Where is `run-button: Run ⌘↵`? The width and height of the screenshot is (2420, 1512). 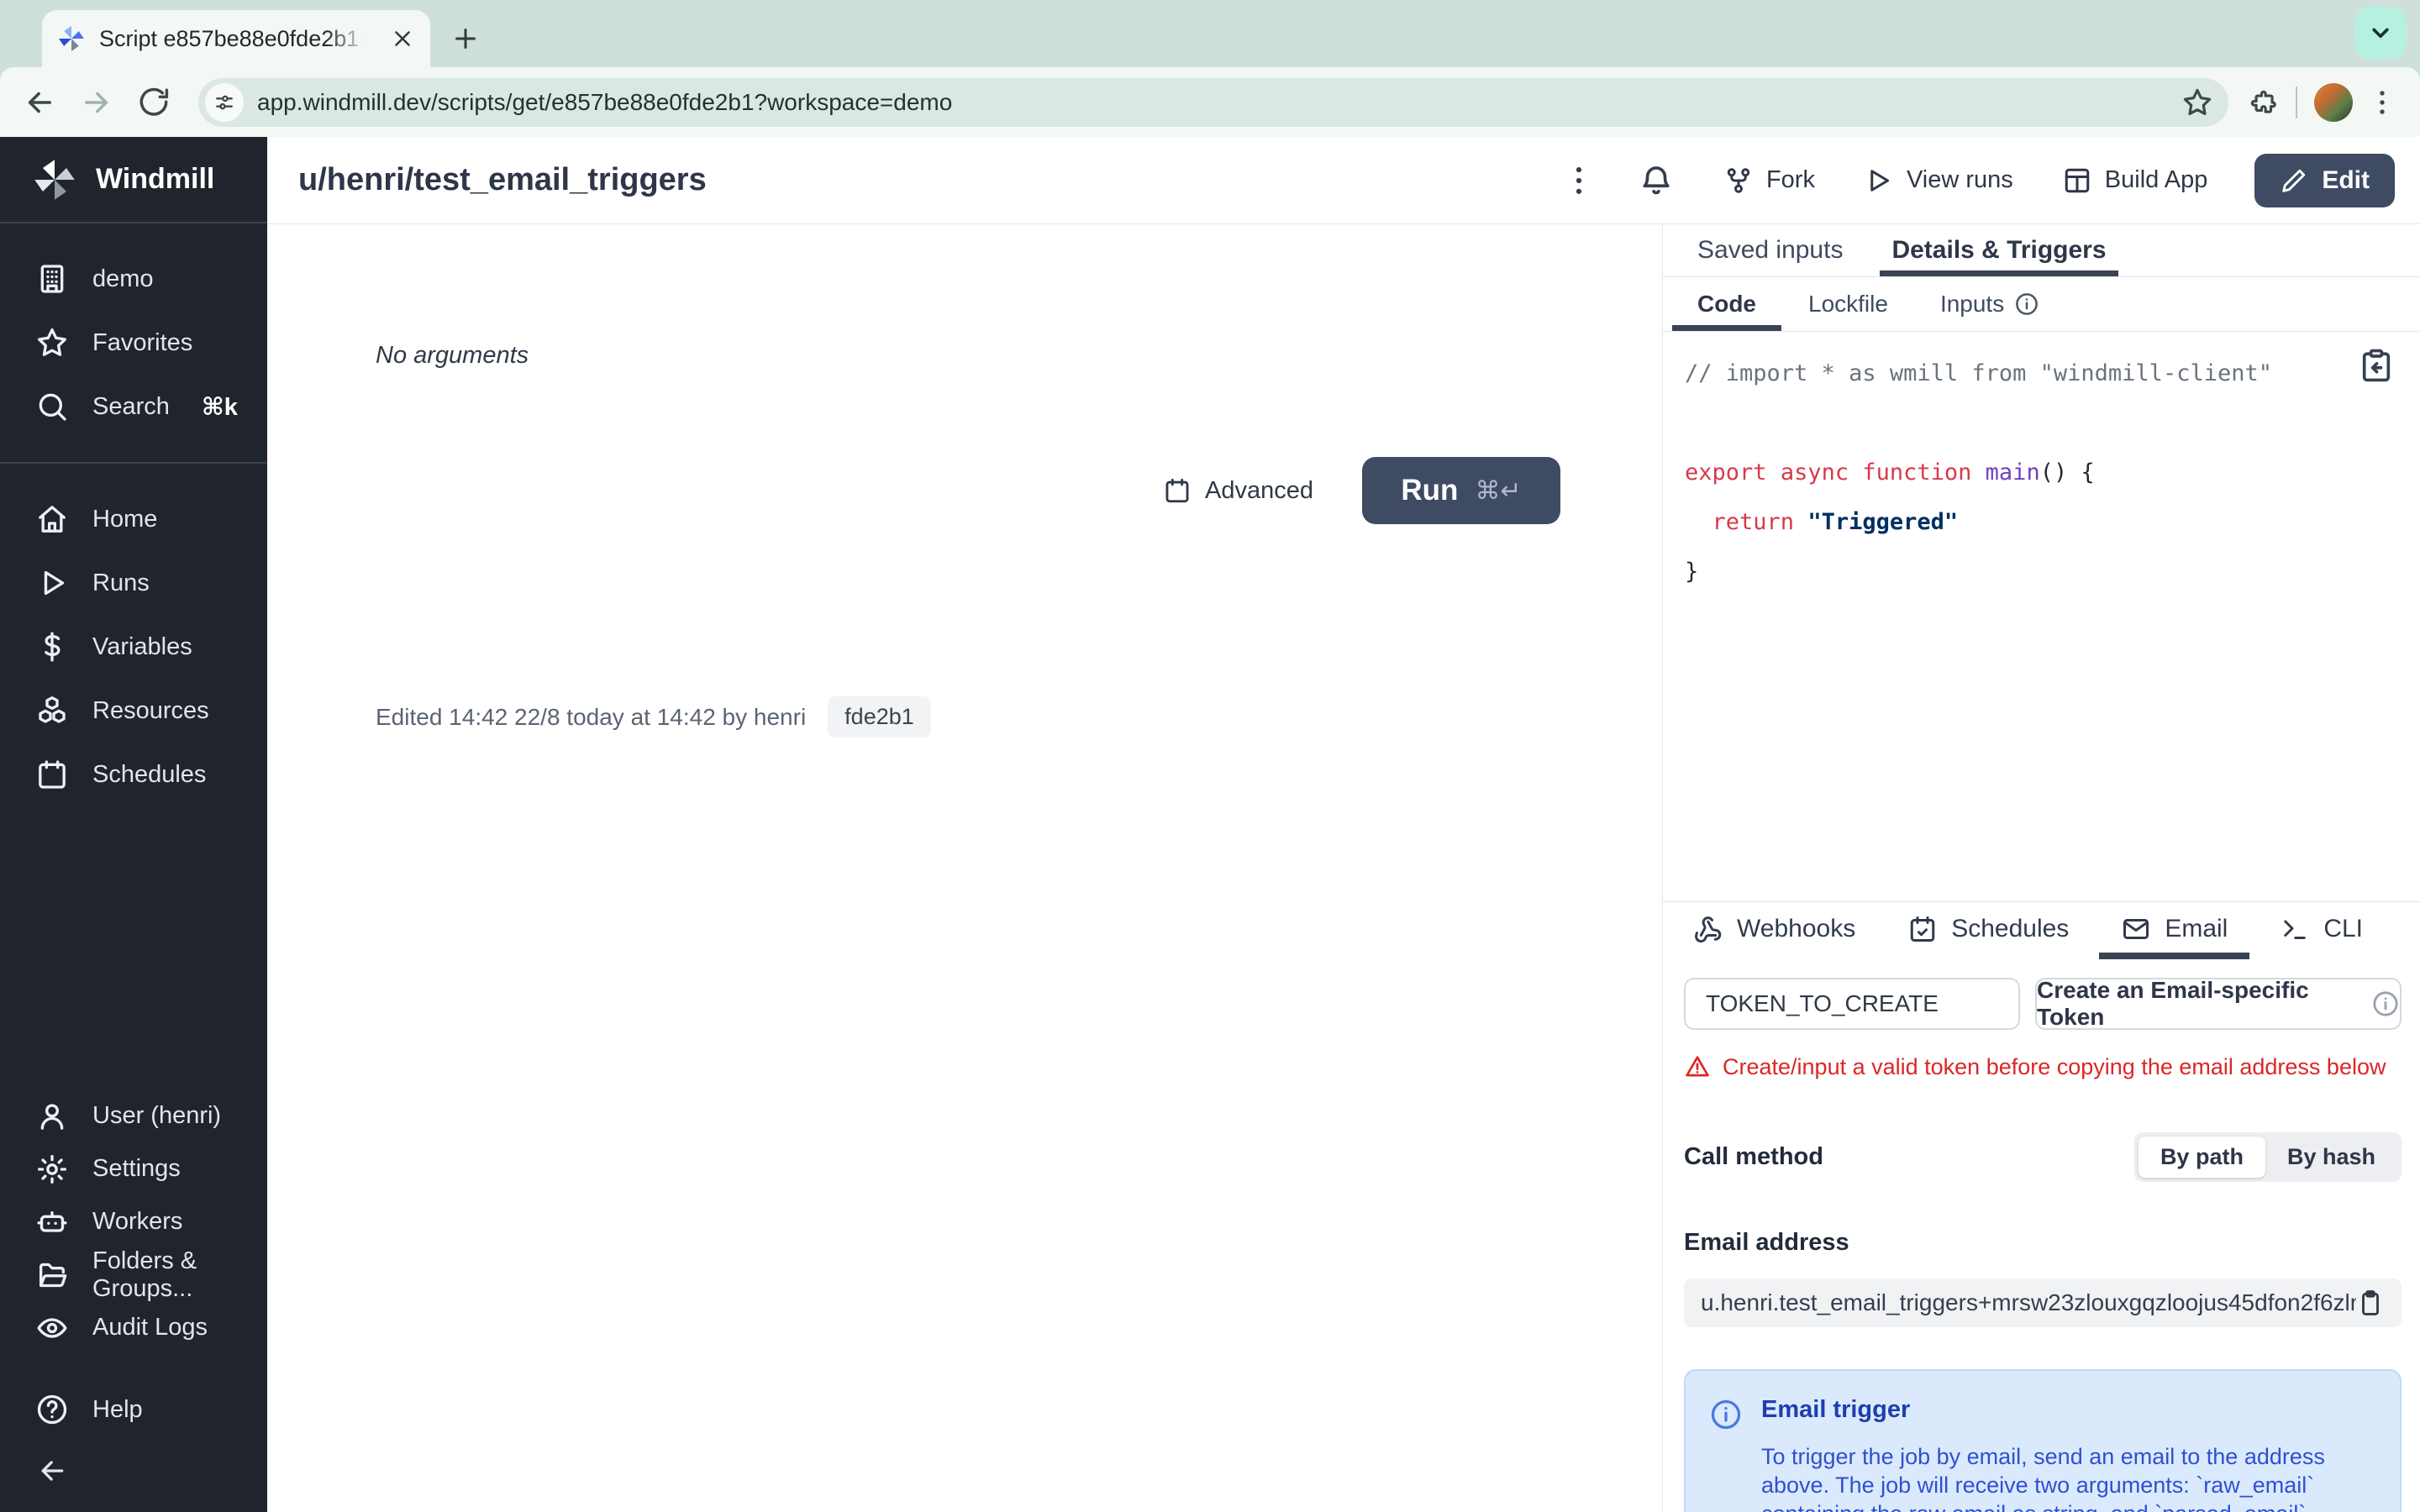
run-button: Run ⌘↵ is located at coordinates (1461, 490).